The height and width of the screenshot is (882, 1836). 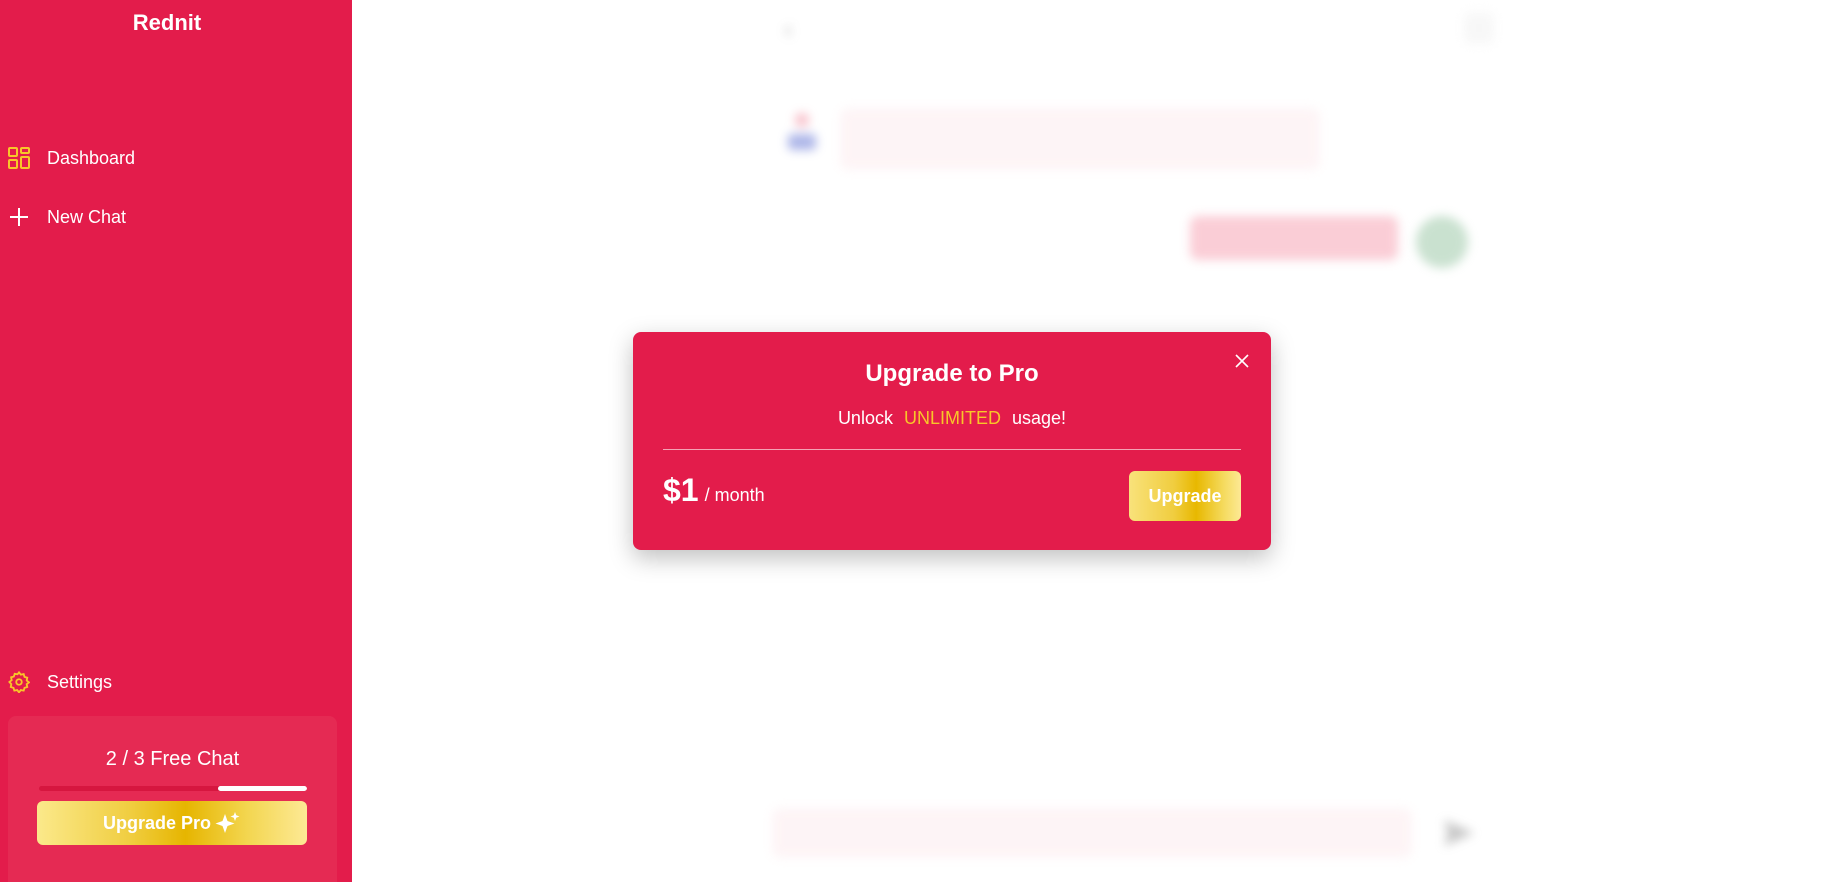 What do you see at coordinates (681, 490) in the screenshot?
I see `price-amount: $1` at bounding box center [681, 490].